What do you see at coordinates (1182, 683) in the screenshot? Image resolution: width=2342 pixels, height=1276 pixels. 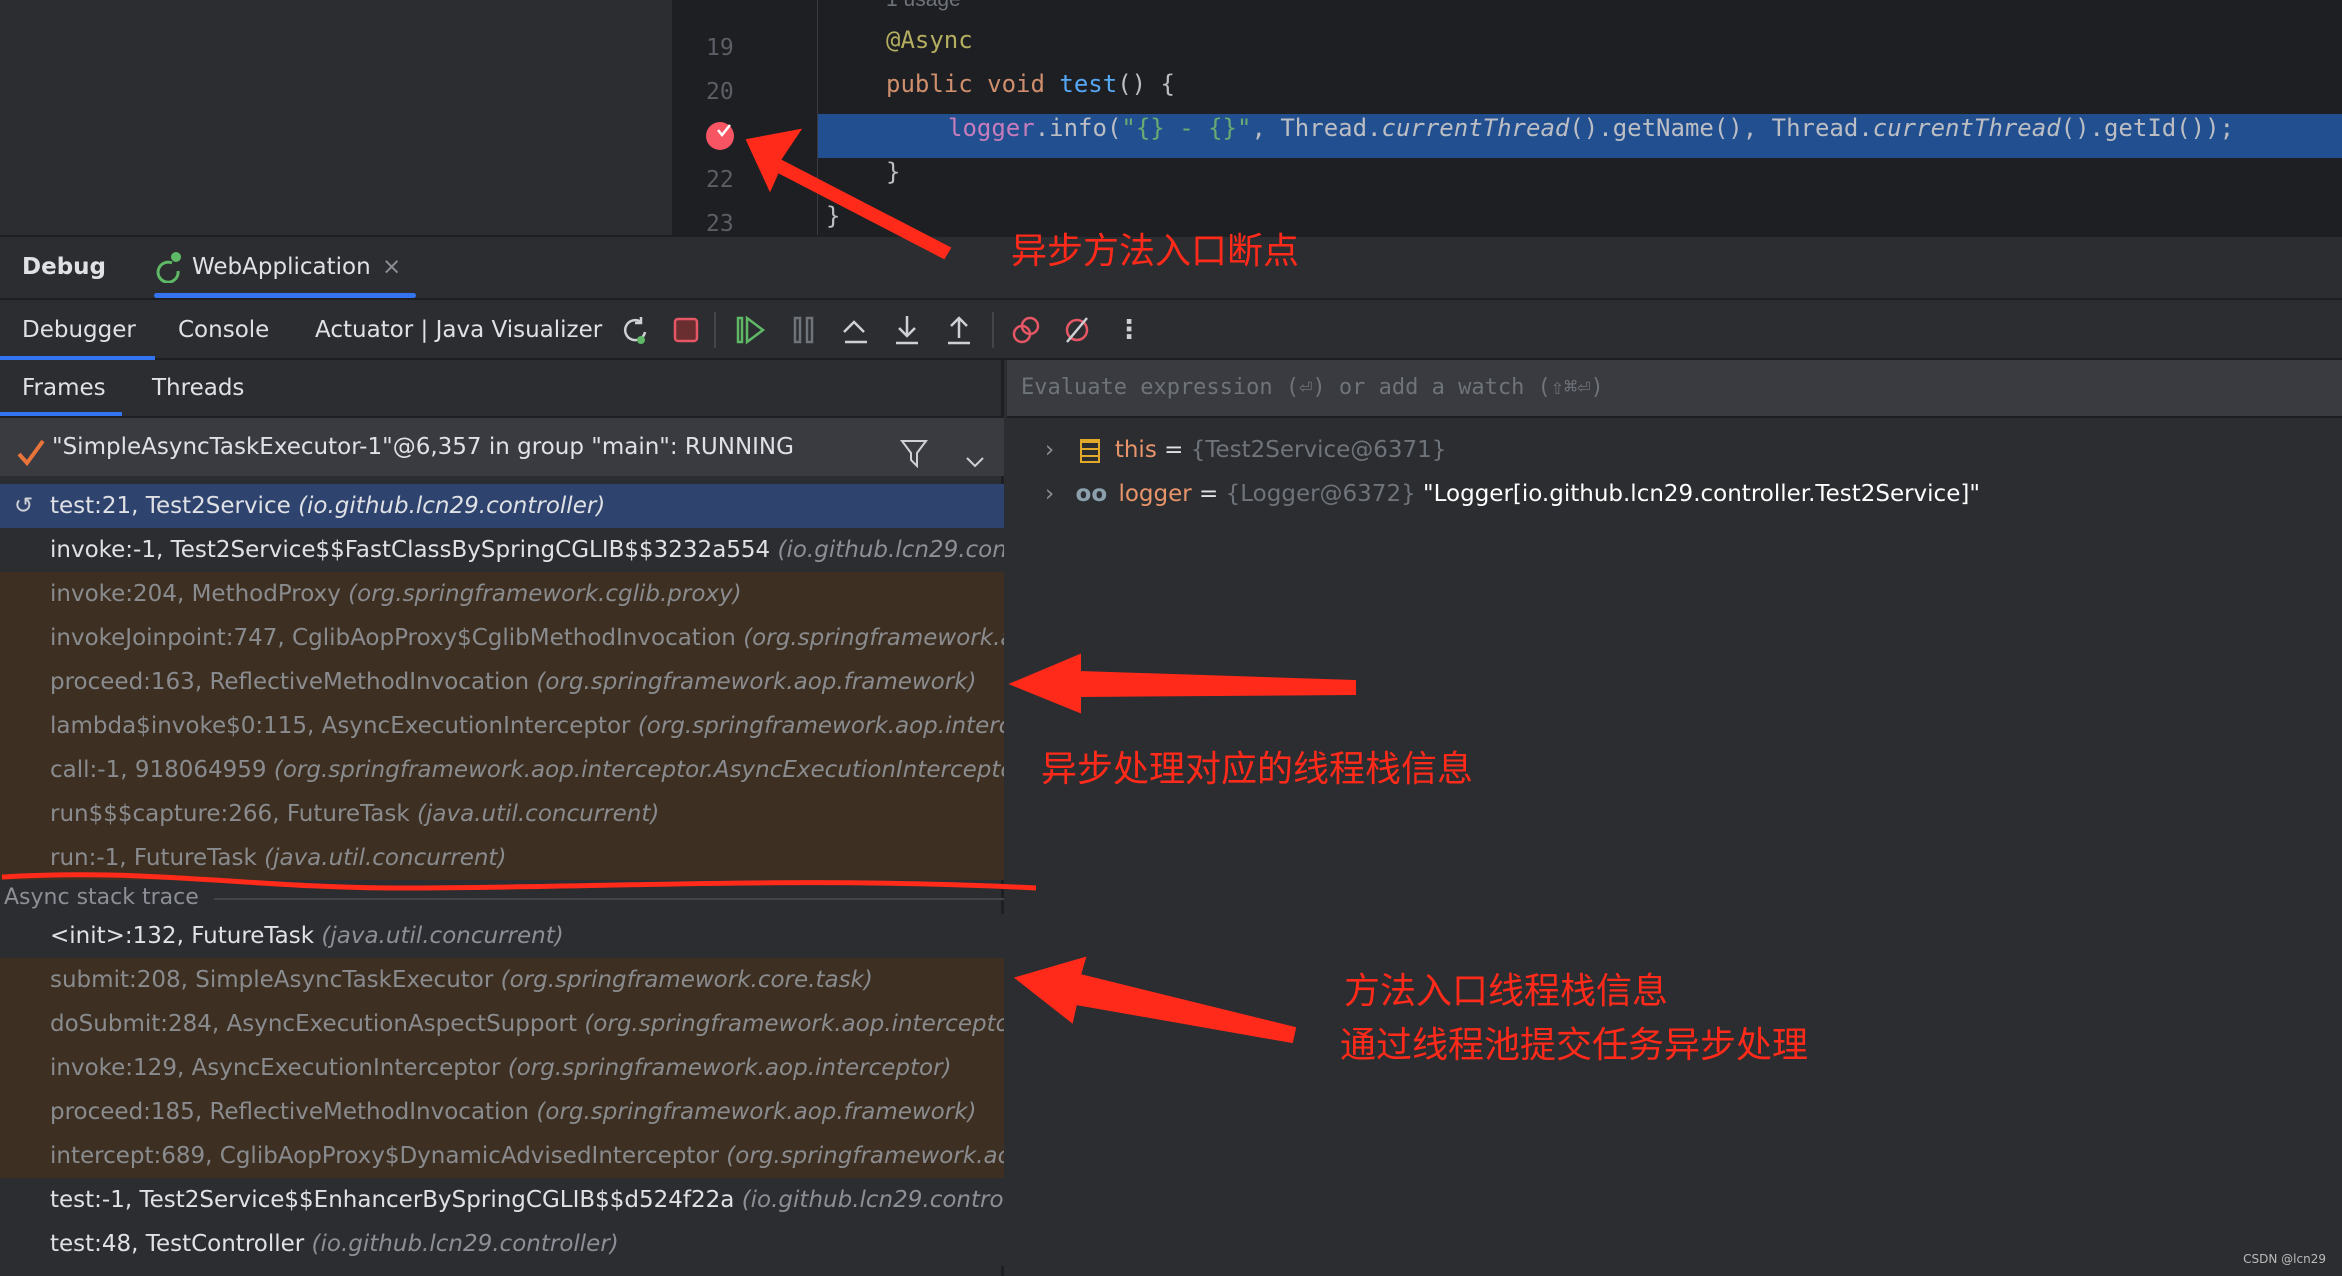 I see `arrow-async-stack` at bounding box center [1182, 683].